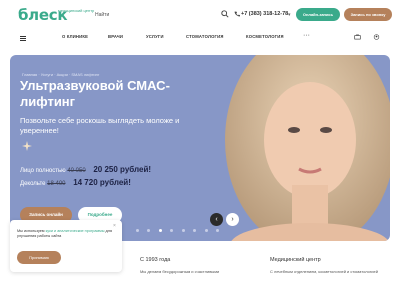 The width and height of the screenshot is (400, 281). Describe the element at coordinates (264, 14) in the screenshot. I see `phone-number: +7 (383) 318-12-78` at that location.